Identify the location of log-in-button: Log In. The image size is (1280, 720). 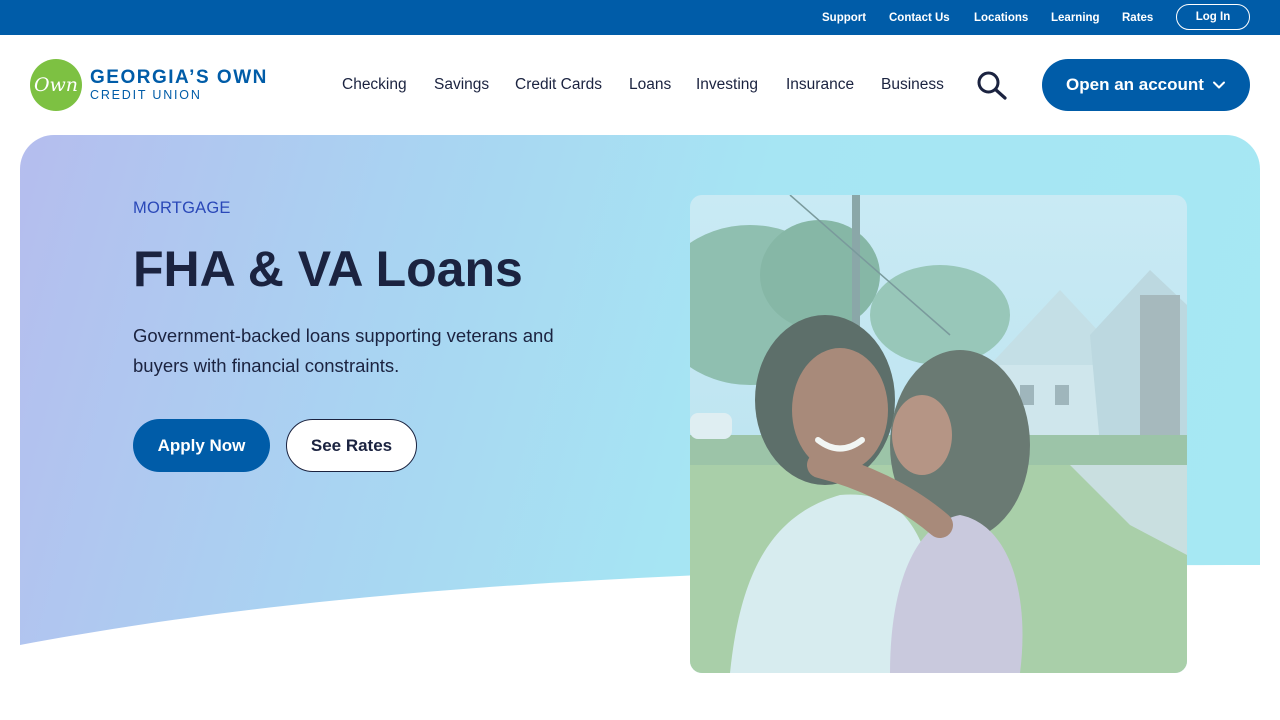
(1213, 17).